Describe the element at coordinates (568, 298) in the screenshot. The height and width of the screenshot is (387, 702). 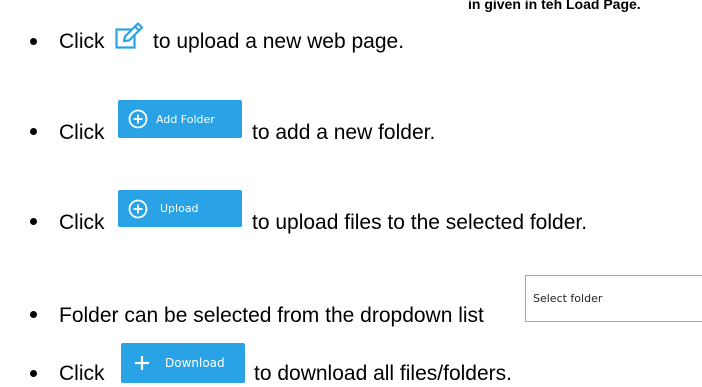
I see `folder-select-value: Select folder` at that location.